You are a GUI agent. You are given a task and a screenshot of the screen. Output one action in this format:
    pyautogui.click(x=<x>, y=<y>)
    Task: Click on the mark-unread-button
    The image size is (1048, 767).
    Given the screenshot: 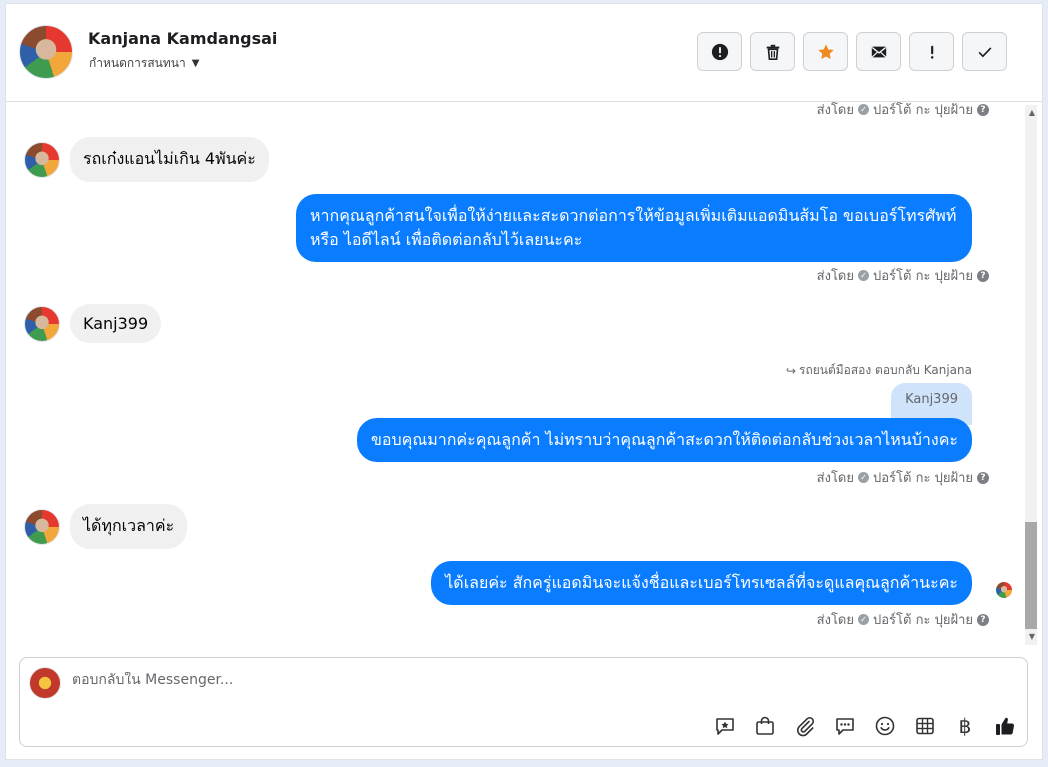 What is the action you would take?
    pyautogui.click(x=878, y=51)
    